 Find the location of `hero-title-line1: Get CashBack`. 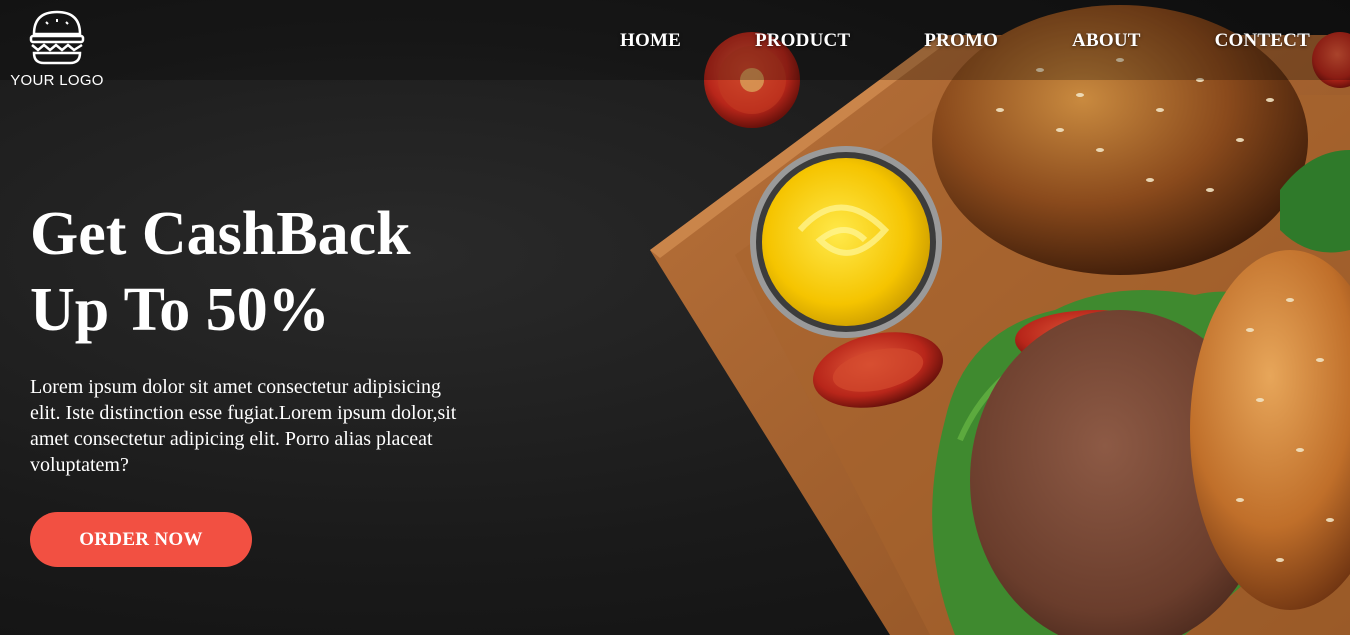

hero-title-line1: Get CashBack is located at coordinates (220, 234).